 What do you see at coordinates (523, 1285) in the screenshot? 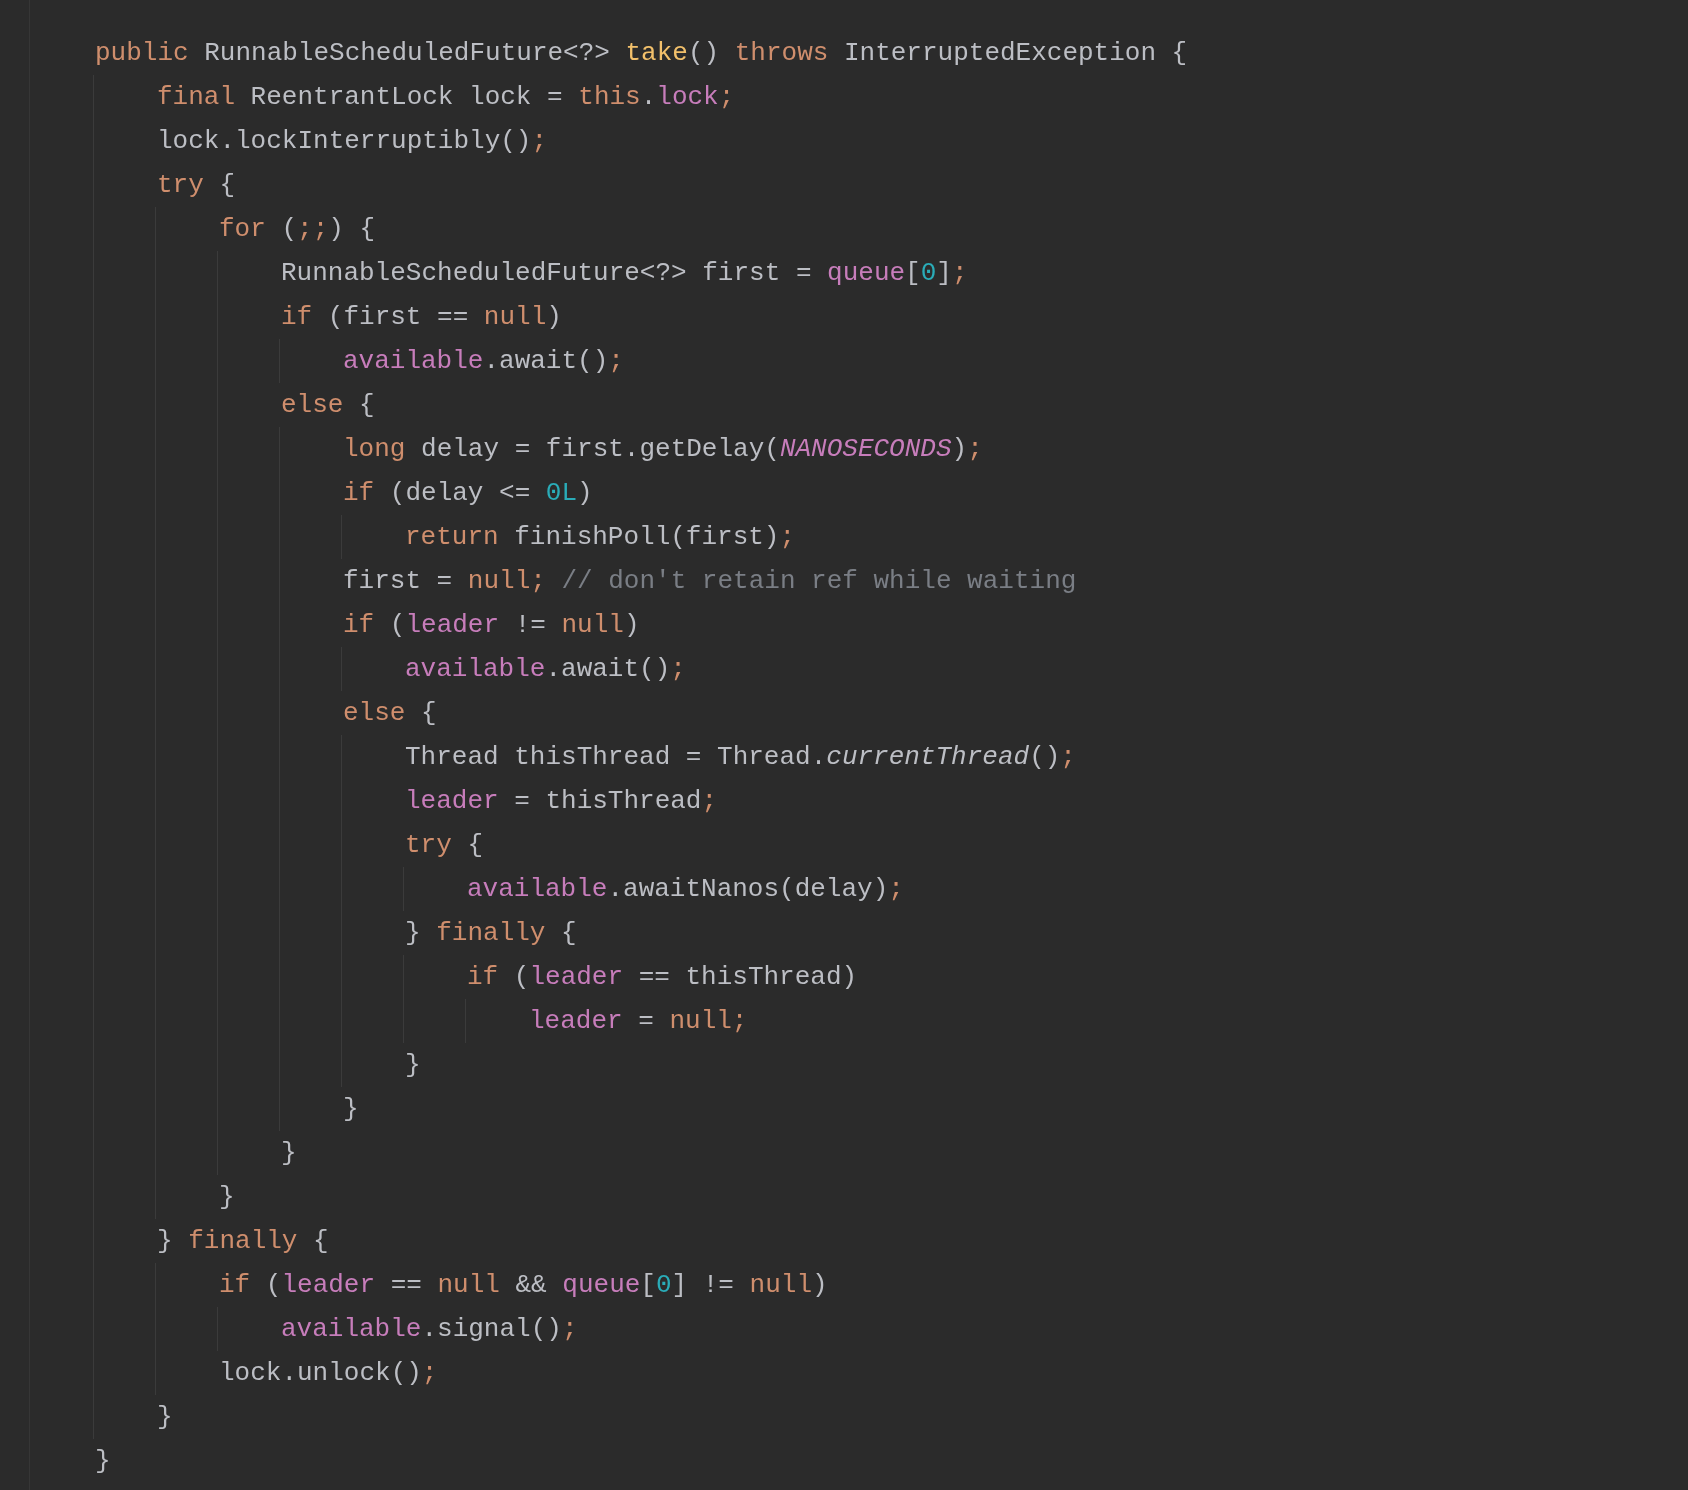
I see `code-line: if (leader == null && queue[0] != null)` at bounding box center [523, 1285].